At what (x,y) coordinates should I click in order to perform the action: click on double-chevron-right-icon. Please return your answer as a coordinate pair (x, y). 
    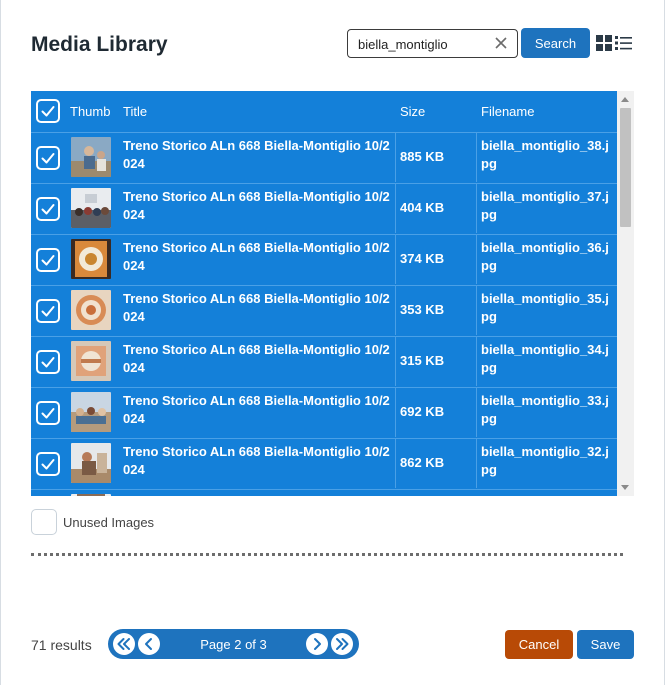
    Looking at the image, I should click on (342, 644).